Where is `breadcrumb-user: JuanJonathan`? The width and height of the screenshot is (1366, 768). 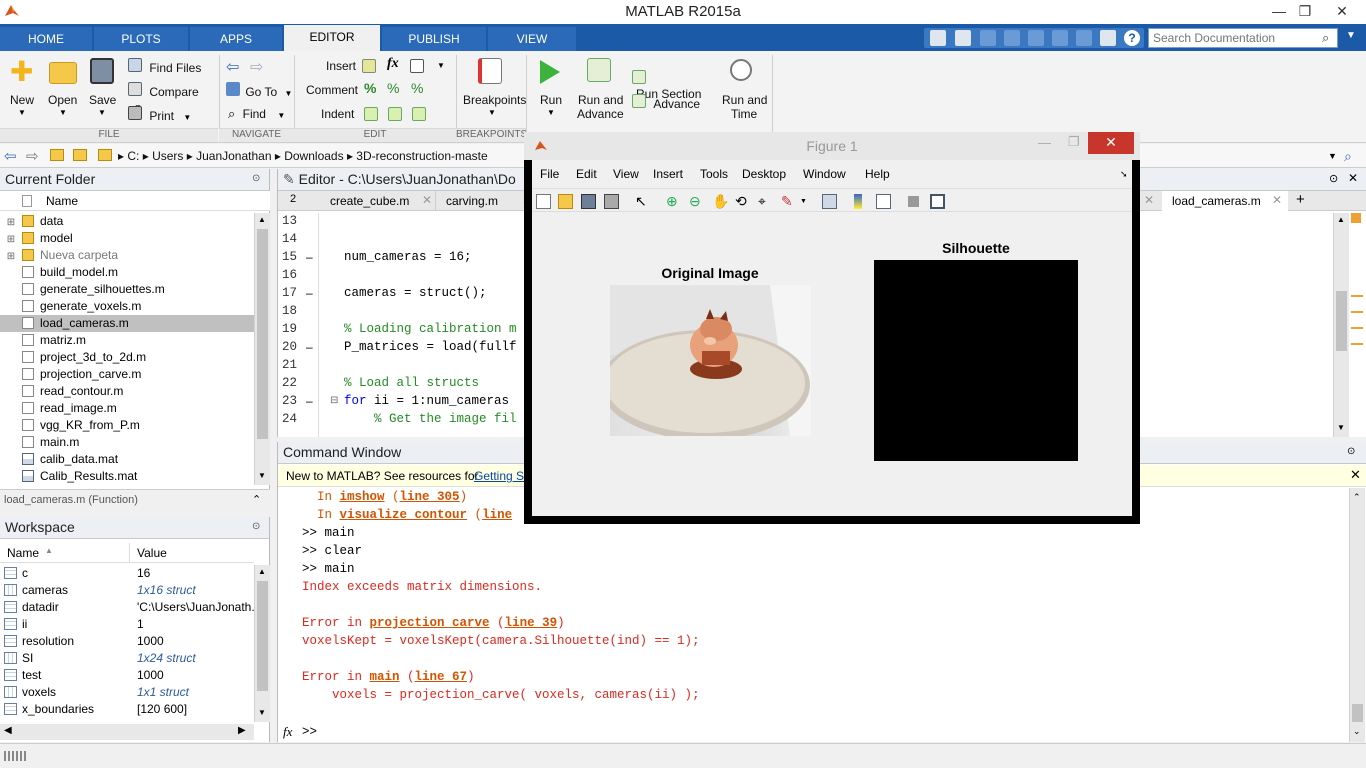 breadcrumb-user: JuanJonathan is located at coordinates (233, 156).